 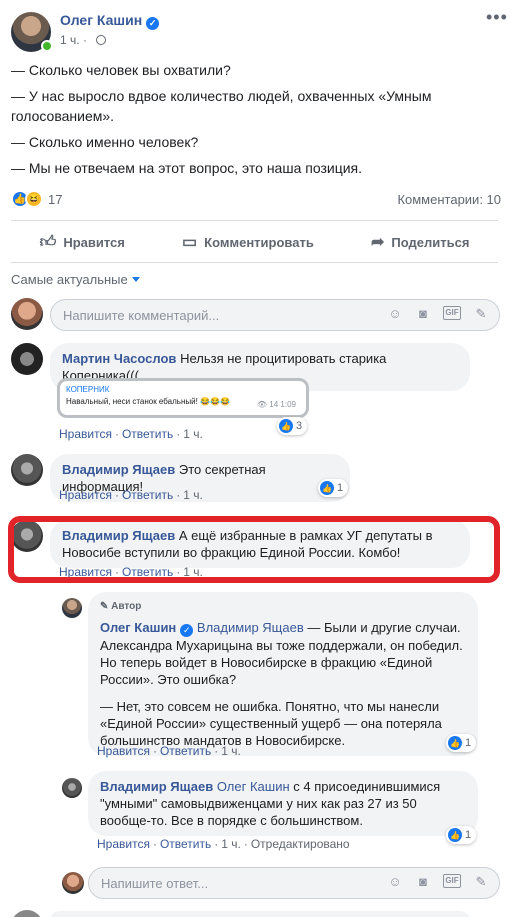 I want to click on haha-reaction-icon: 😆, so click(x=34, y=199).